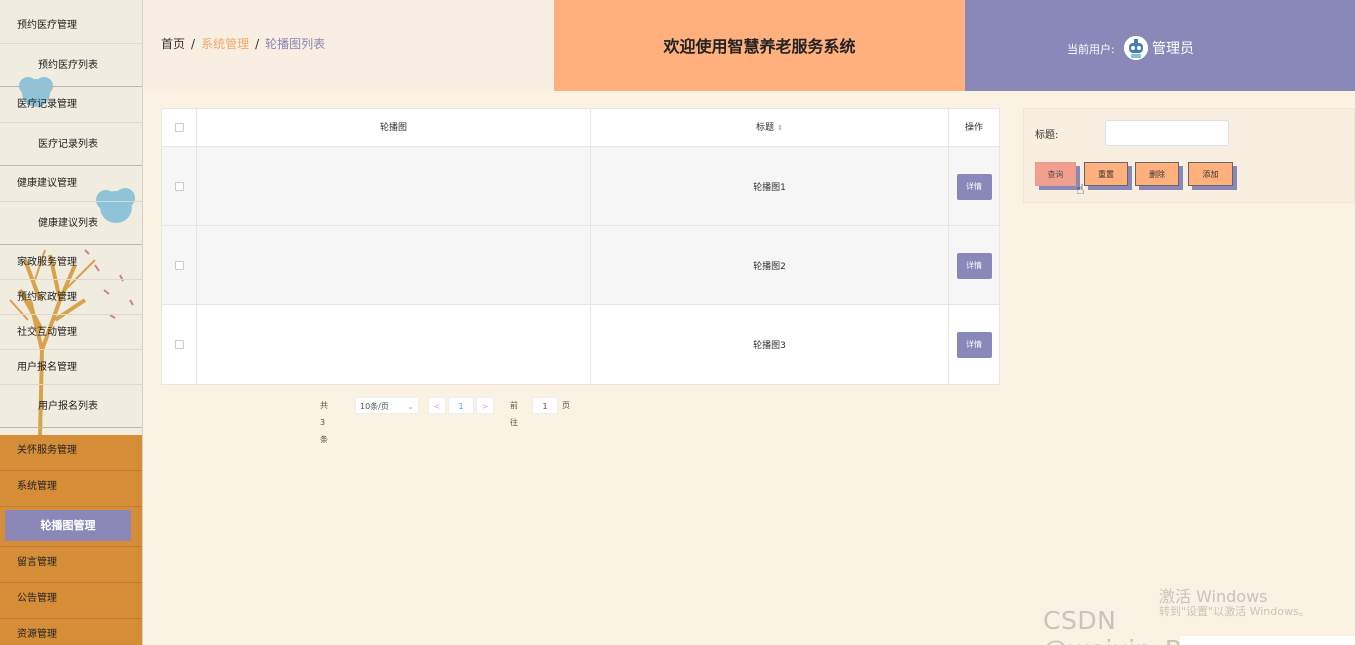 This screenshot has width=1355, height=645. Describe the element at coordinates (1189, 155) in the screenshot. I see `search-panel: 标题: 查询 重置 删除 添加` at that location.